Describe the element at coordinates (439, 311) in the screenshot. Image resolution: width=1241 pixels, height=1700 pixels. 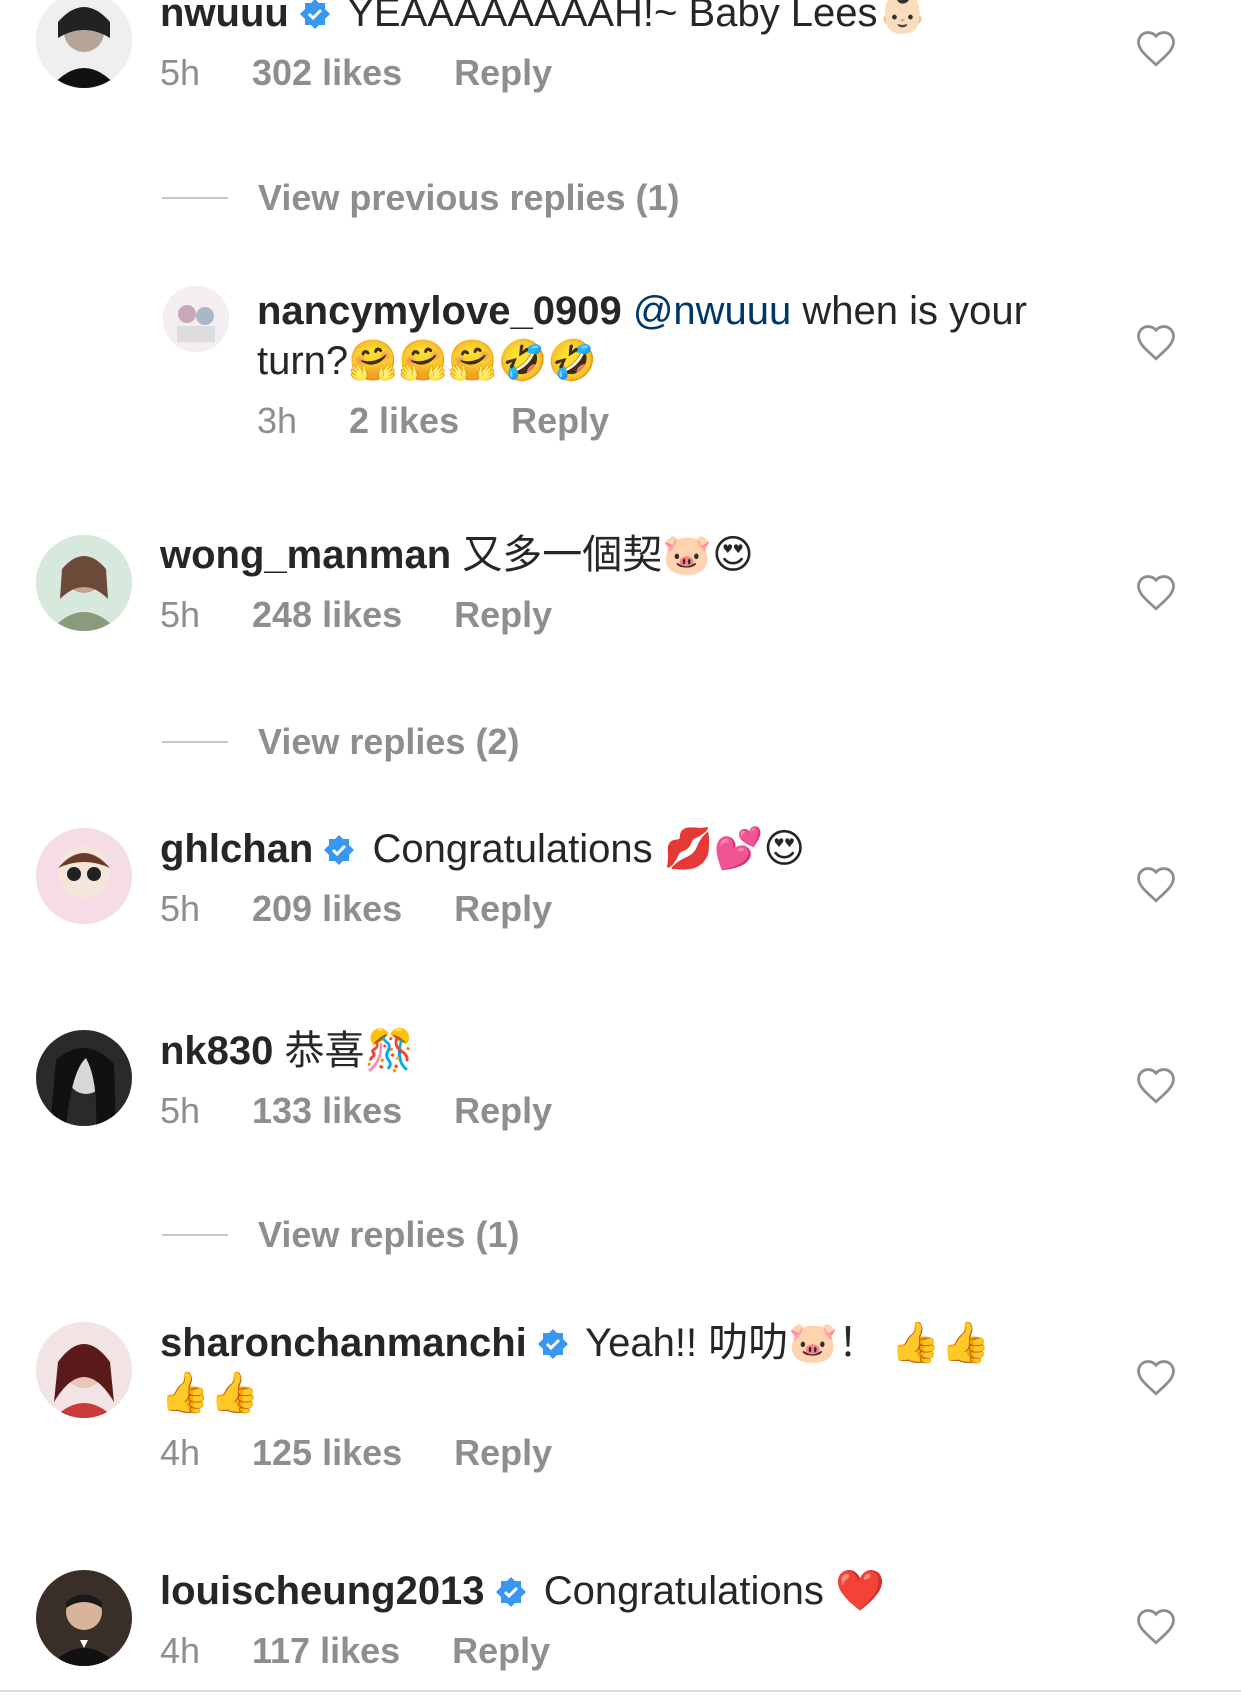
I see `comment-username: nancymylove_0909` at that location.